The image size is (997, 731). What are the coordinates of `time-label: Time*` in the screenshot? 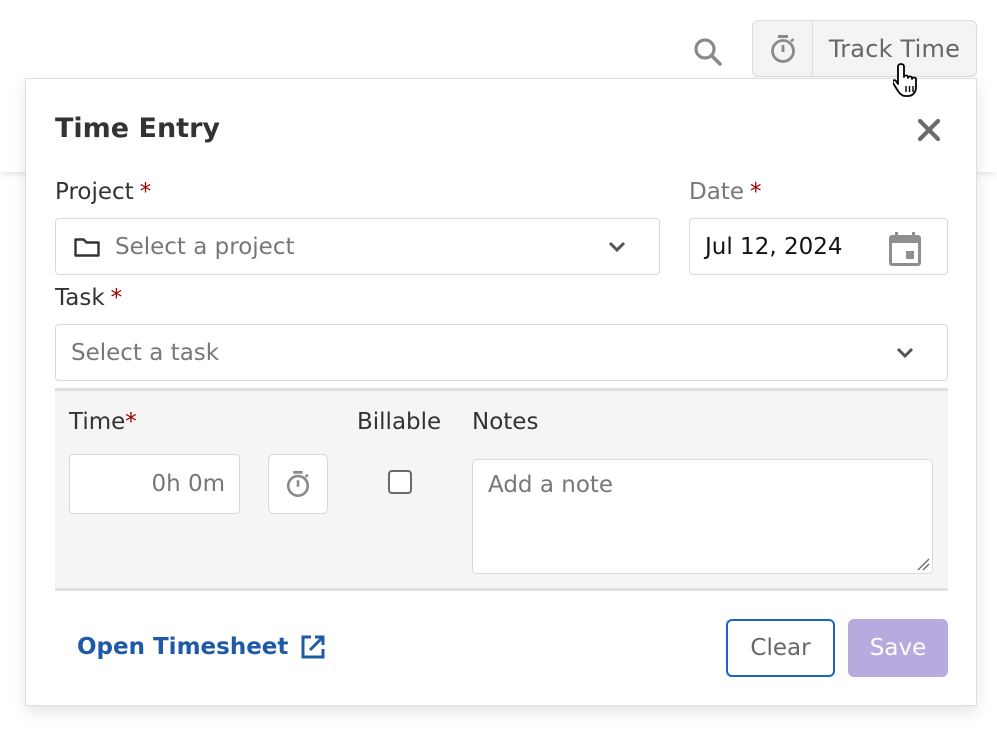 It's located at (103, 422).